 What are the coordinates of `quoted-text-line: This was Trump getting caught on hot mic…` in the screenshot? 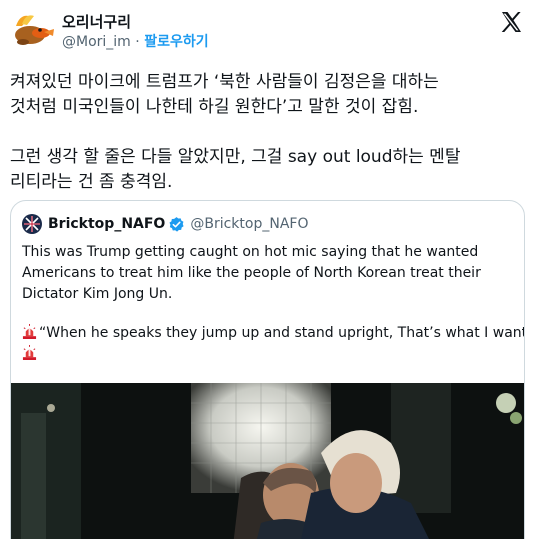 It's located at (250, 252).